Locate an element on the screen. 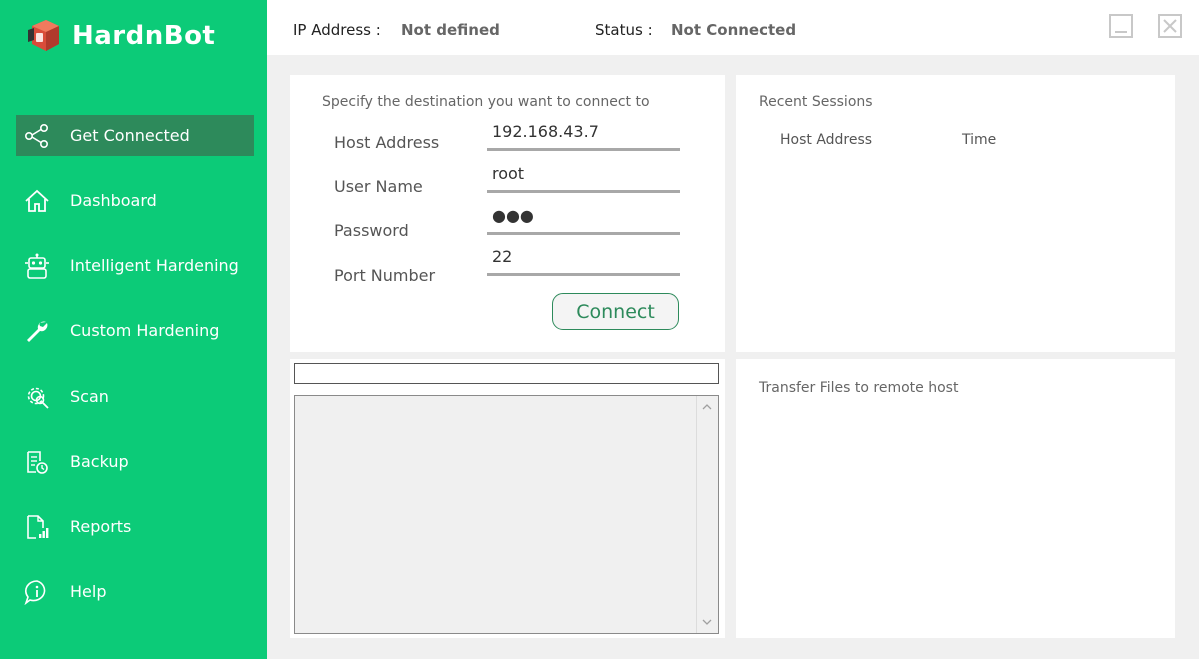 Image resolution: width=1199 pixels, height=659 pixels. column-header-host-address: Host Address is located at coordinates (826, 140).